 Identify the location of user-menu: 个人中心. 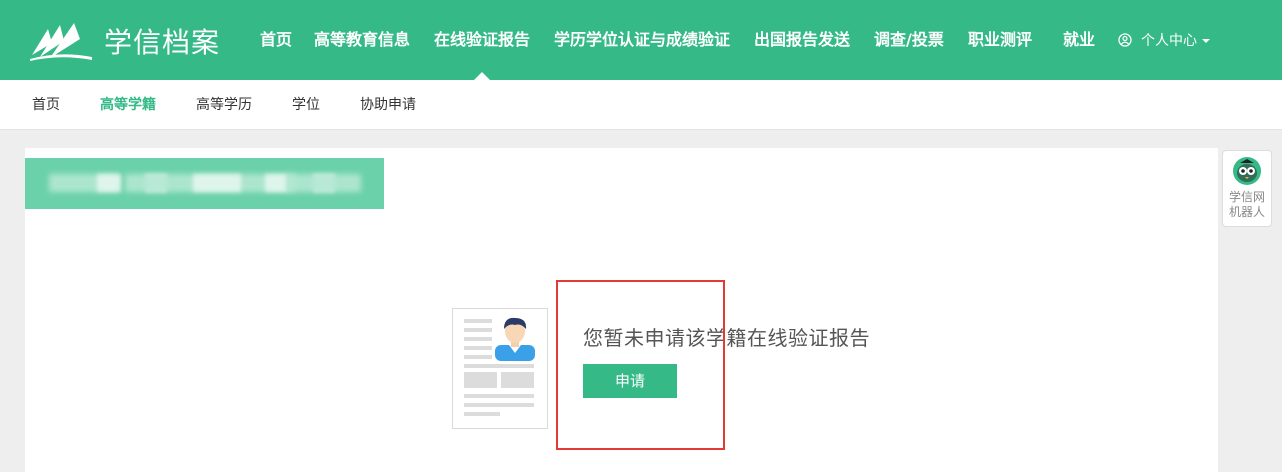
(1164, 40).